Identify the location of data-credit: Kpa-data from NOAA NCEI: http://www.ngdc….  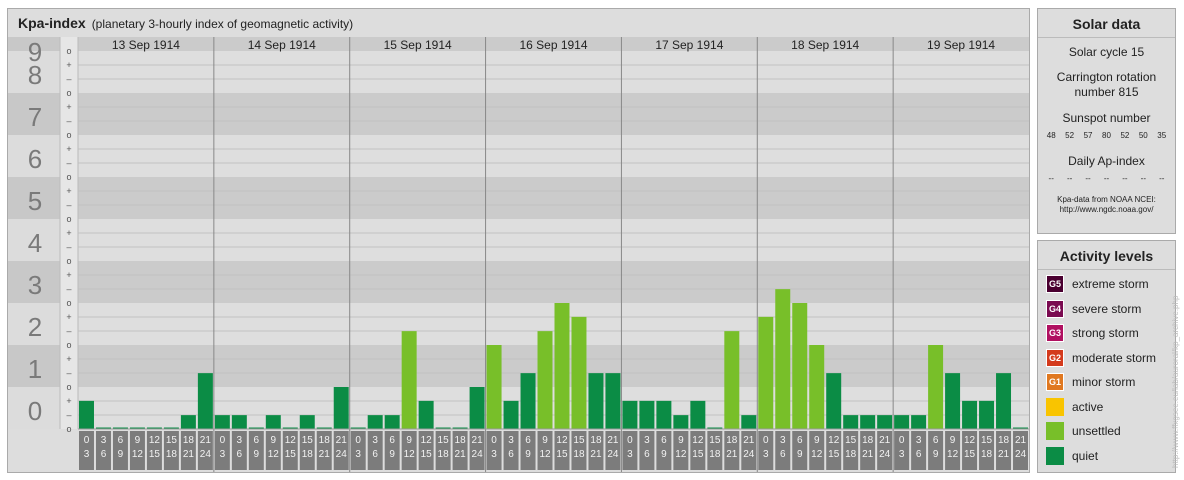
(1106, 205).